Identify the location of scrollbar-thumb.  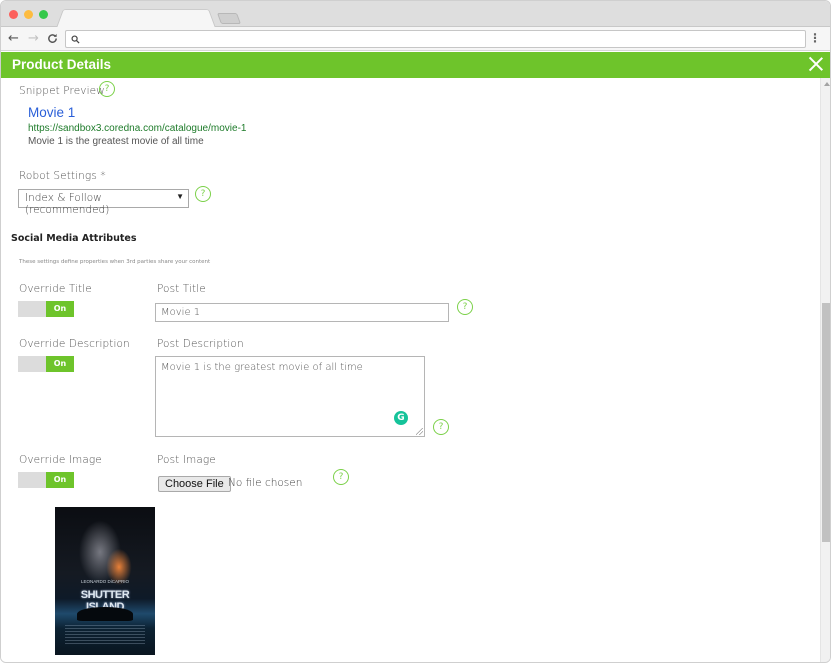
(826, 422).